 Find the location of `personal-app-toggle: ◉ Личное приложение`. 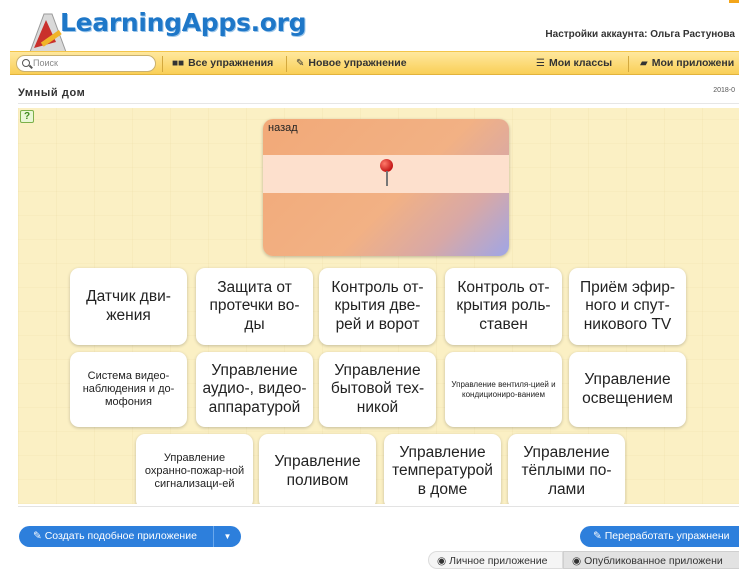

personal-app-toggle: ◉ Личное приложение is located at coordinates (495, 560).